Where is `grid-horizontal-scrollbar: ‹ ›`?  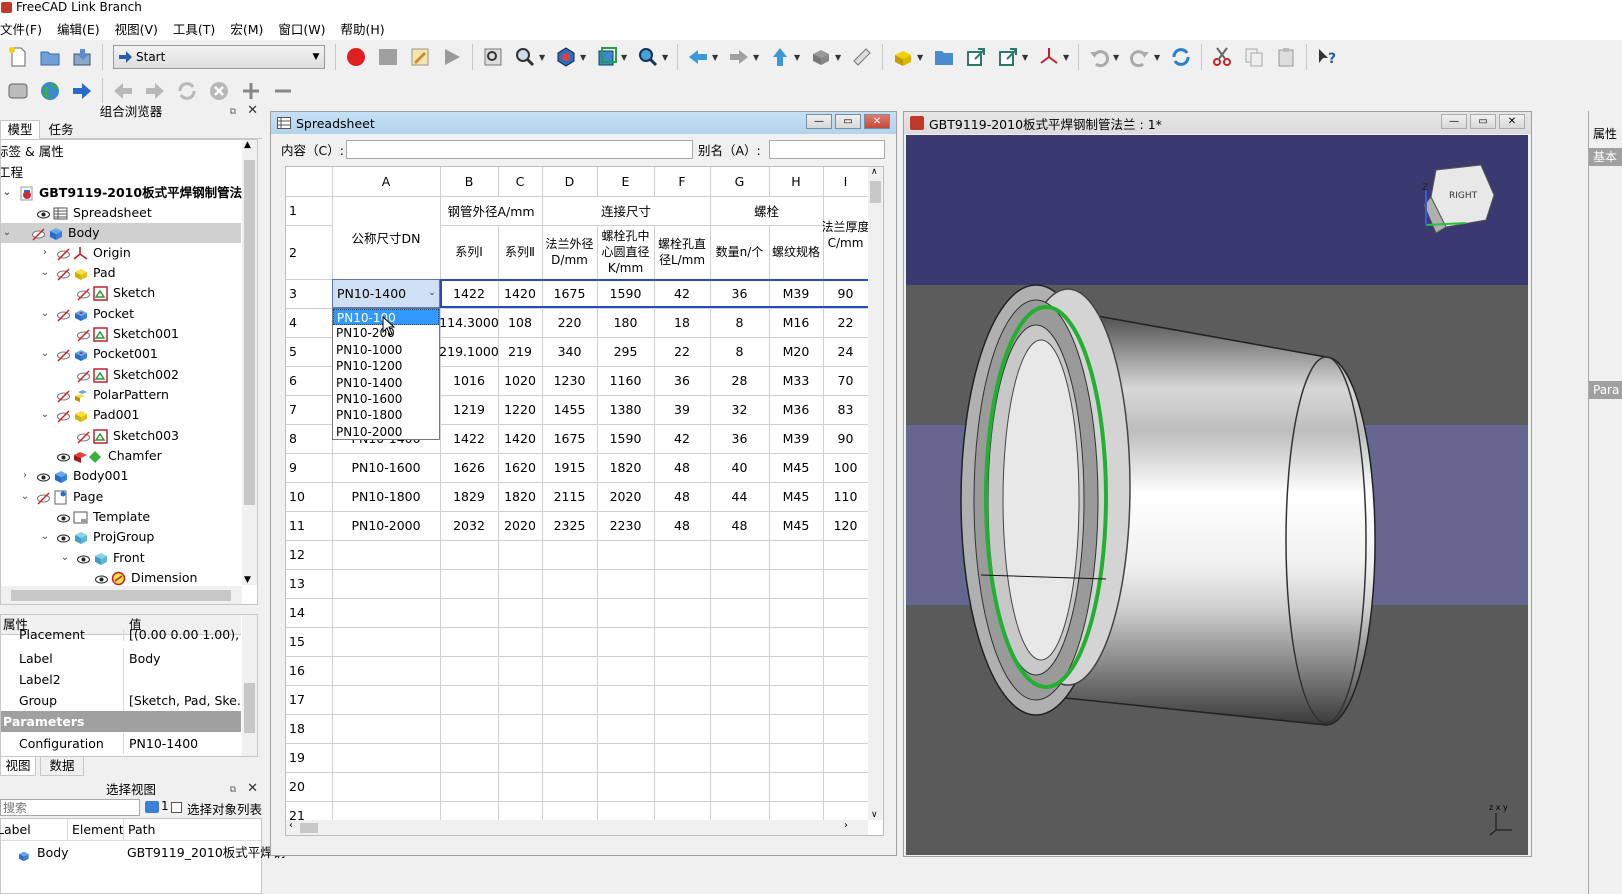
grid-horizontal-scrollbar: ‹ › is located at coordinates (577, 827).